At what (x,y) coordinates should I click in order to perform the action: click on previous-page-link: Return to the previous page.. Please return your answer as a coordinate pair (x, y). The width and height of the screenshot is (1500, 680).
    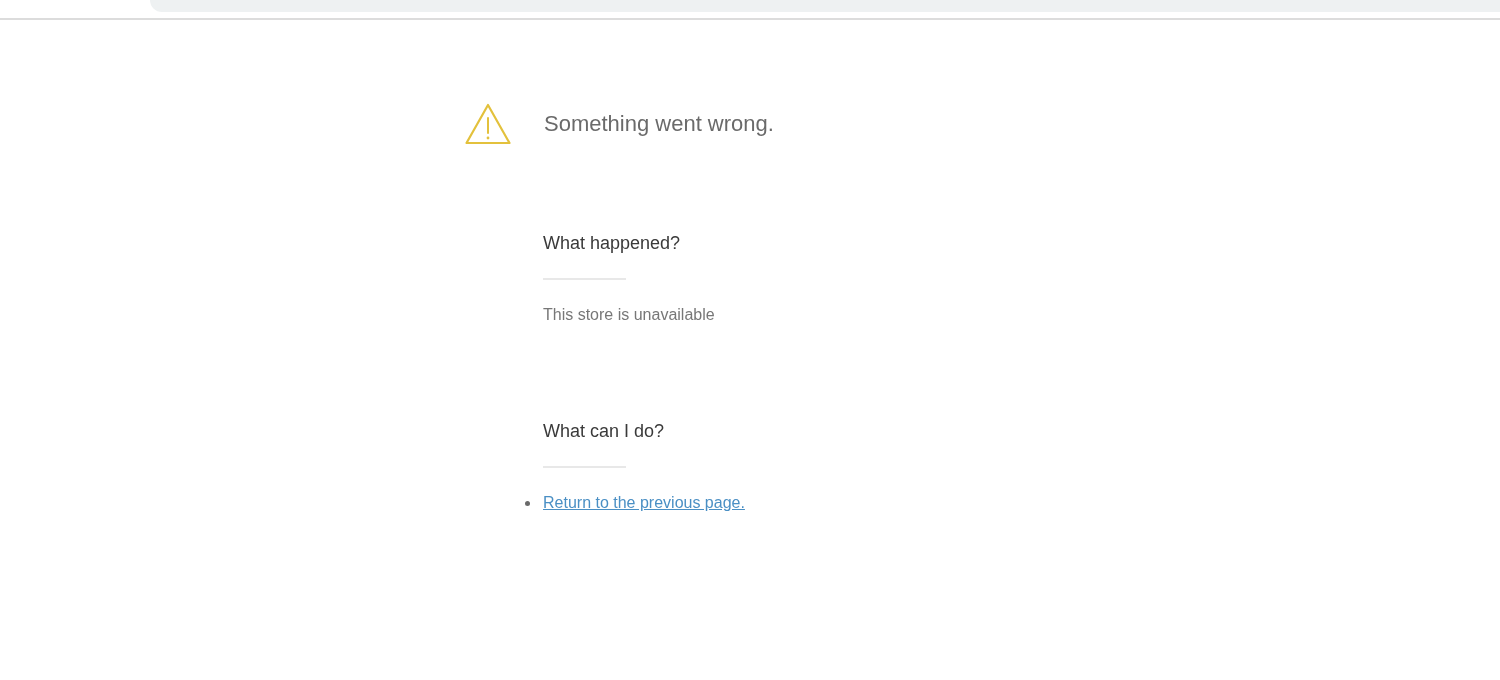
    Looking at the image, I should click on (644, 503).